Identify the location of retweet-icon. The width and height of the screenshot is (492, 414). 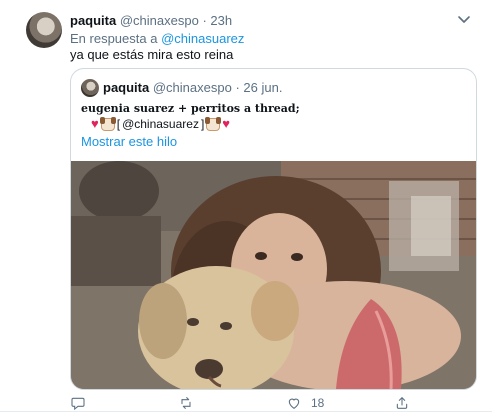
(186, 403).